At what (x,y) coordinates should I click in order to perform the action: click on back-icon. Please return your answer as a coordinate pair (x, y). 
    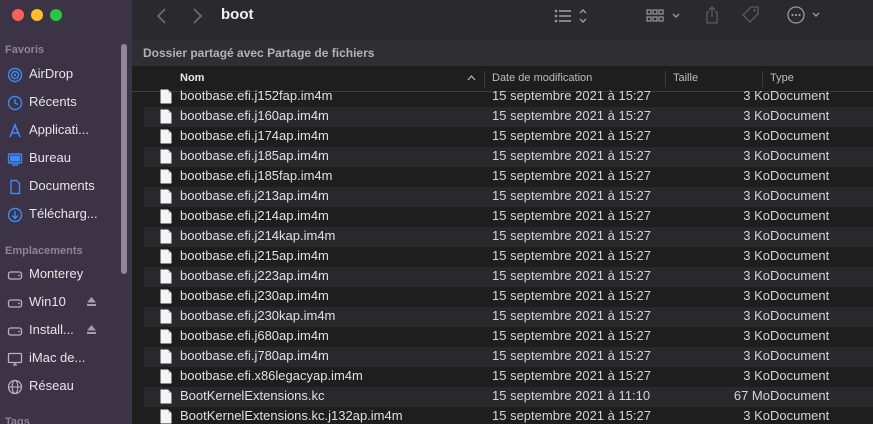
    Looking at the image, I should click on (162, 16).